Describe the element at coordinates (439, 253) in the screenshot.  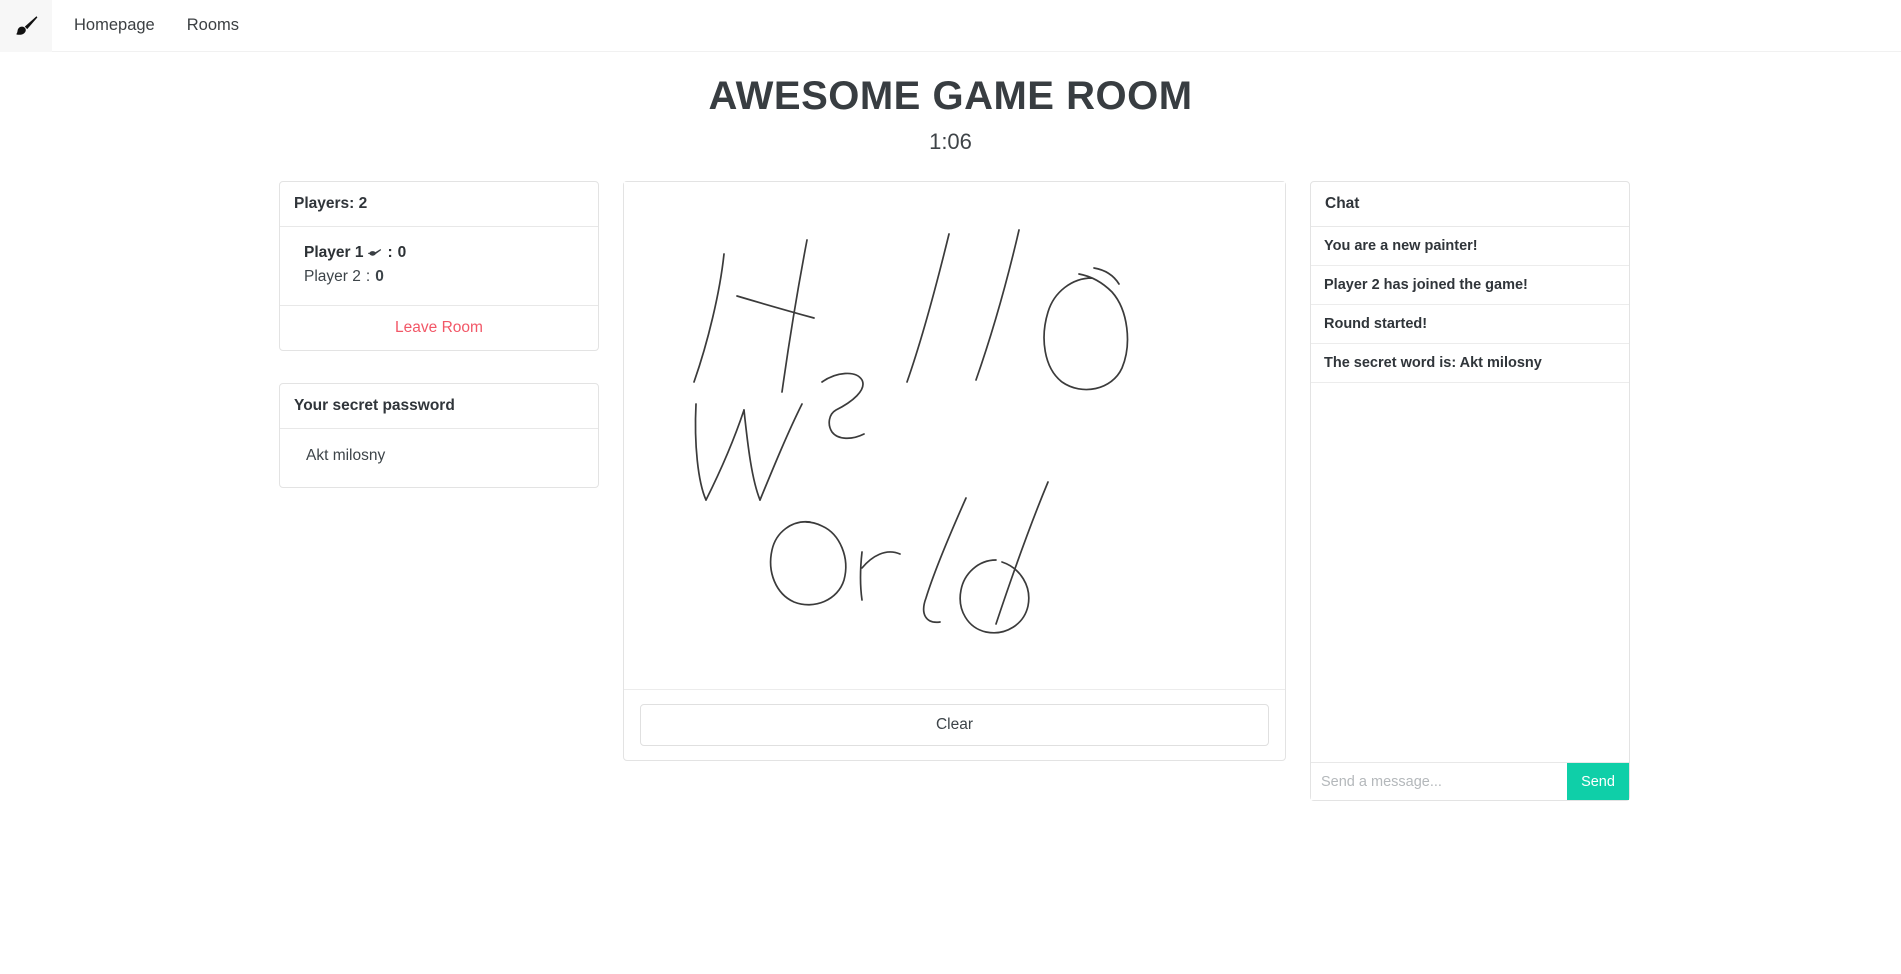
I see `player-row: Player 1 : 0` at that location.